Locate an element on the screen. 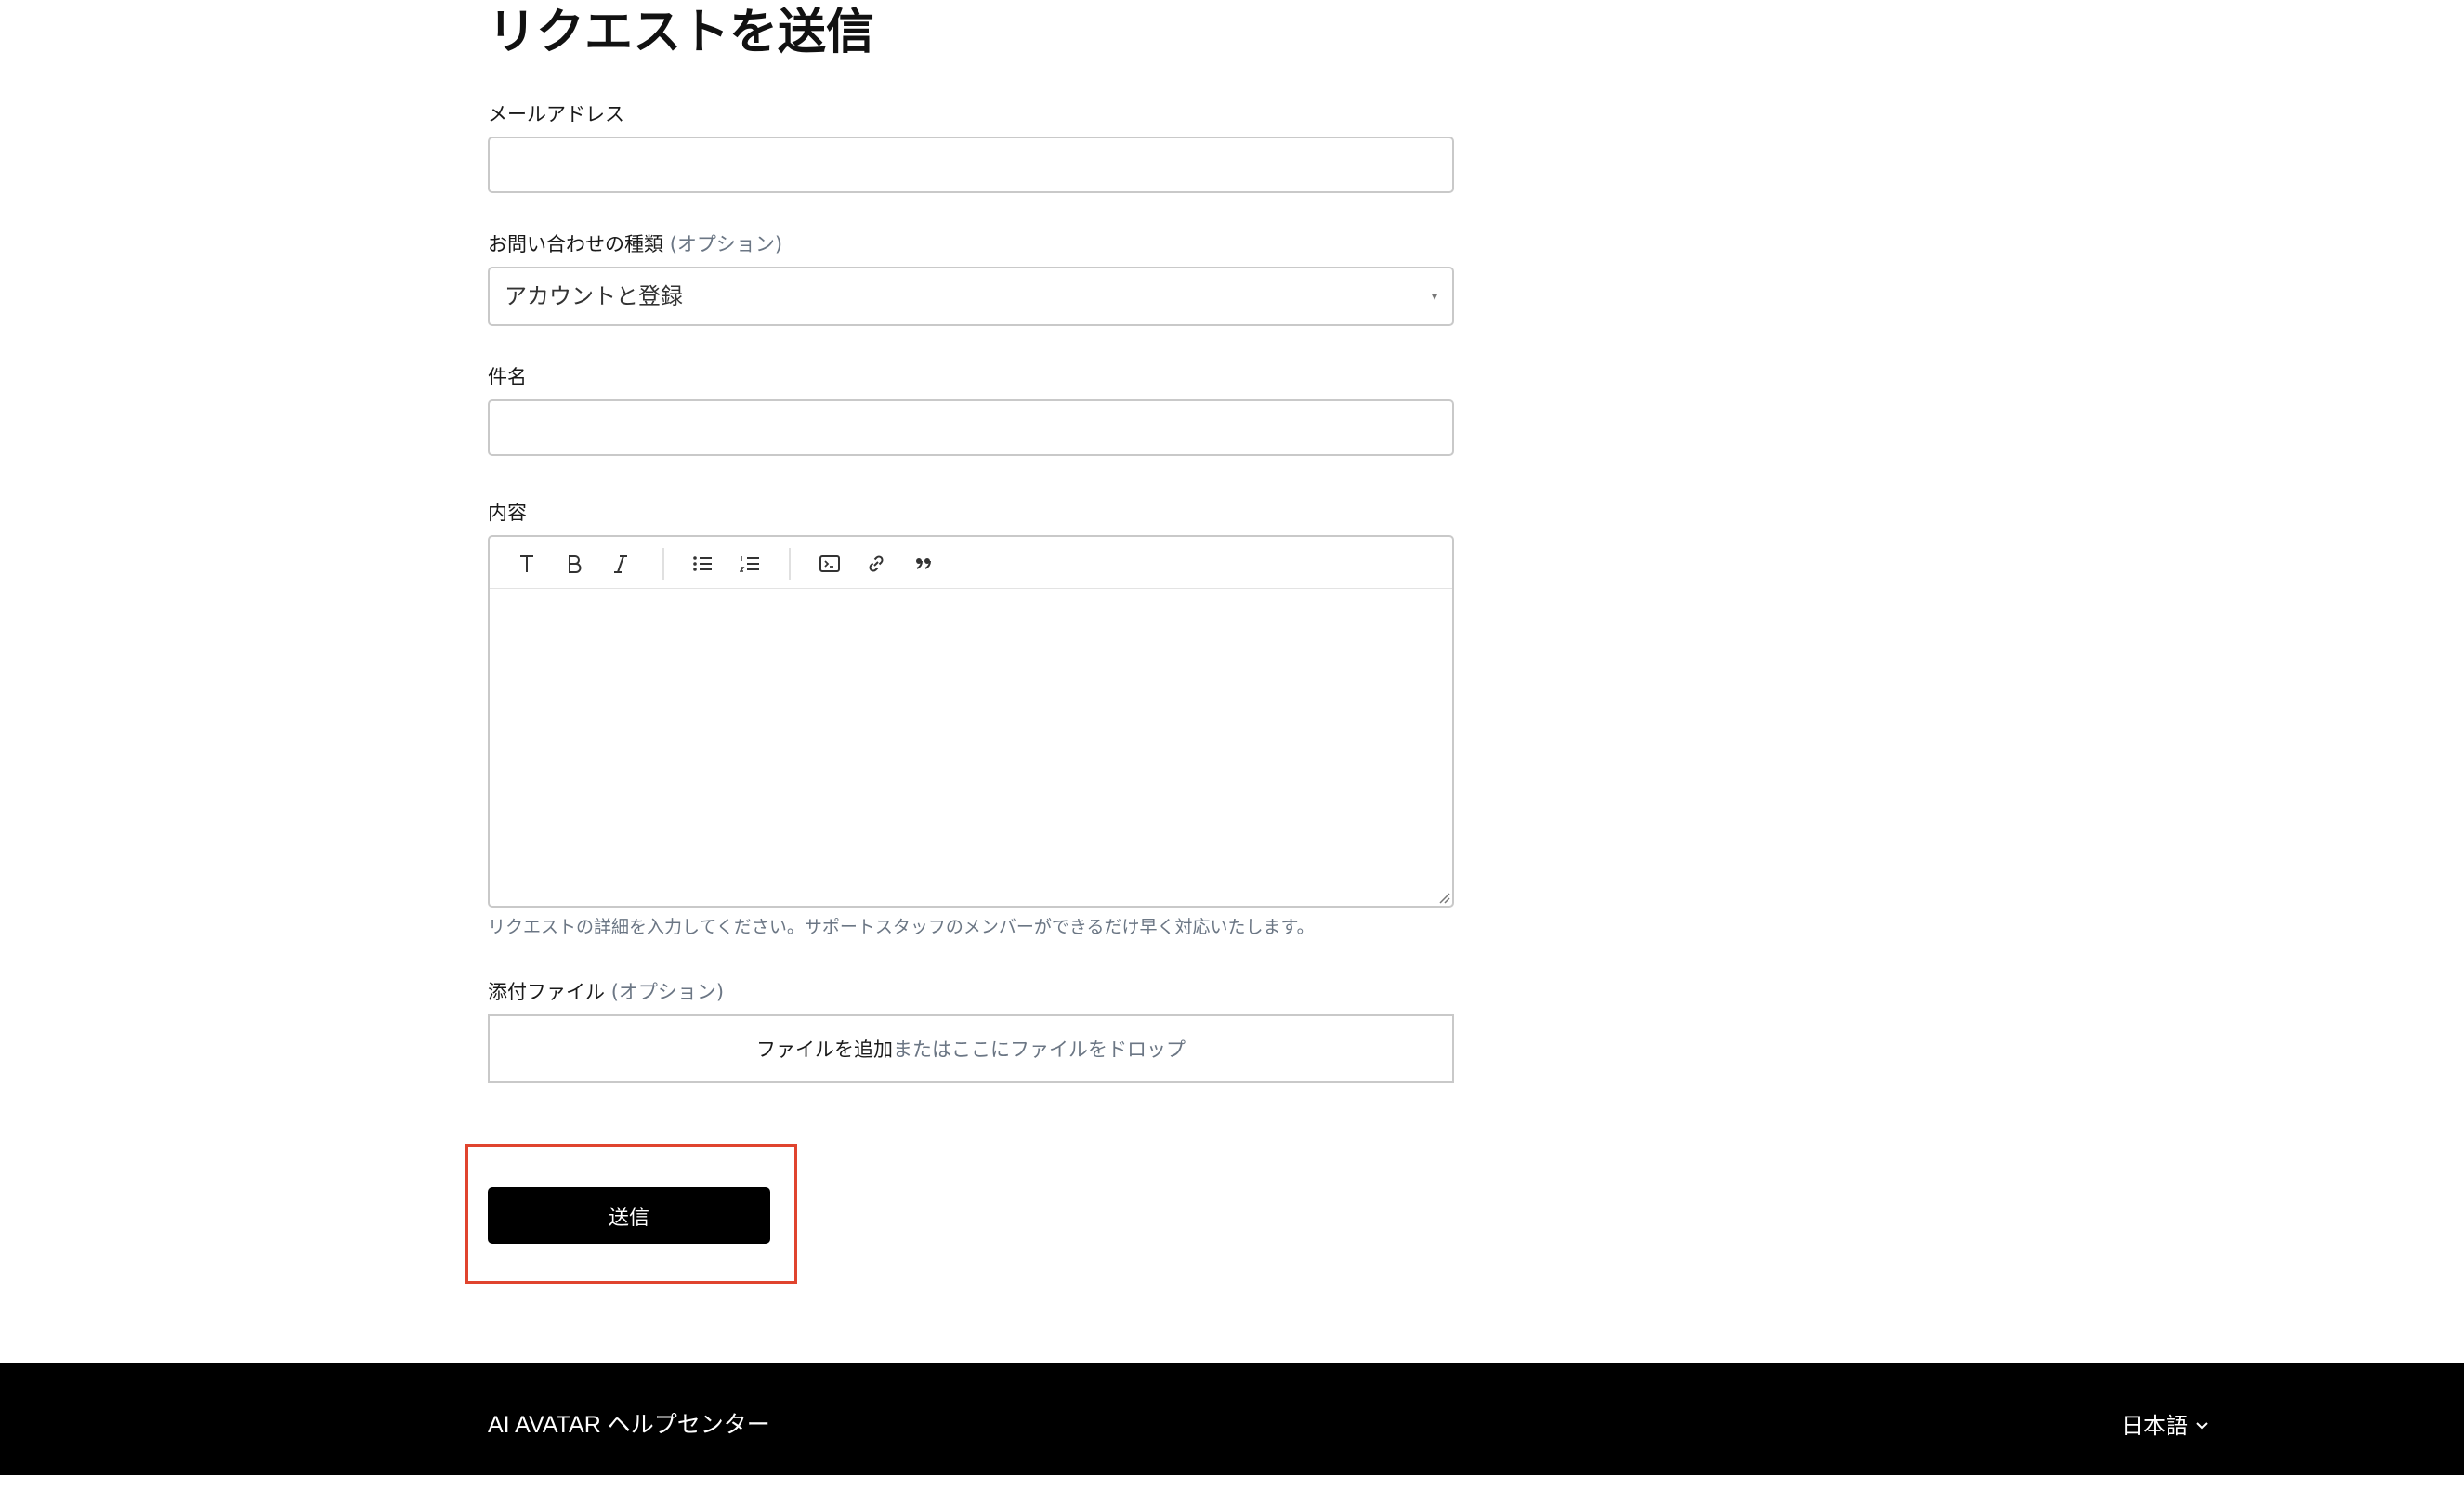 This screenshot has height=1489, width=2464. resize-handle-icon is located at coordinates (1442, 897).